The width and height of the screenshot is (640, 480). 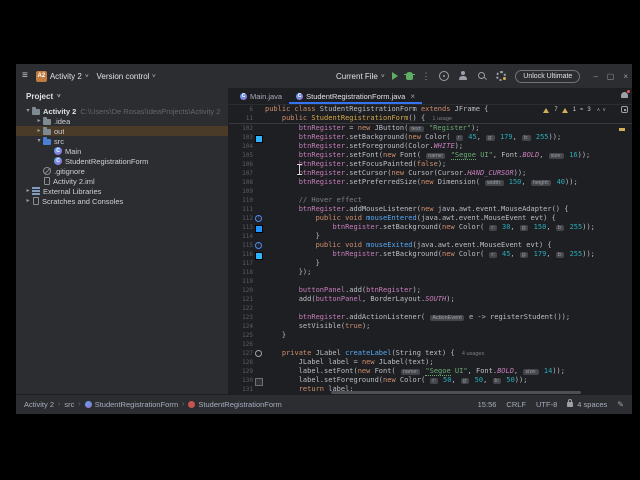 I want to click on tree-item--gitignore: .gitignore, so click(x=122, y=171).